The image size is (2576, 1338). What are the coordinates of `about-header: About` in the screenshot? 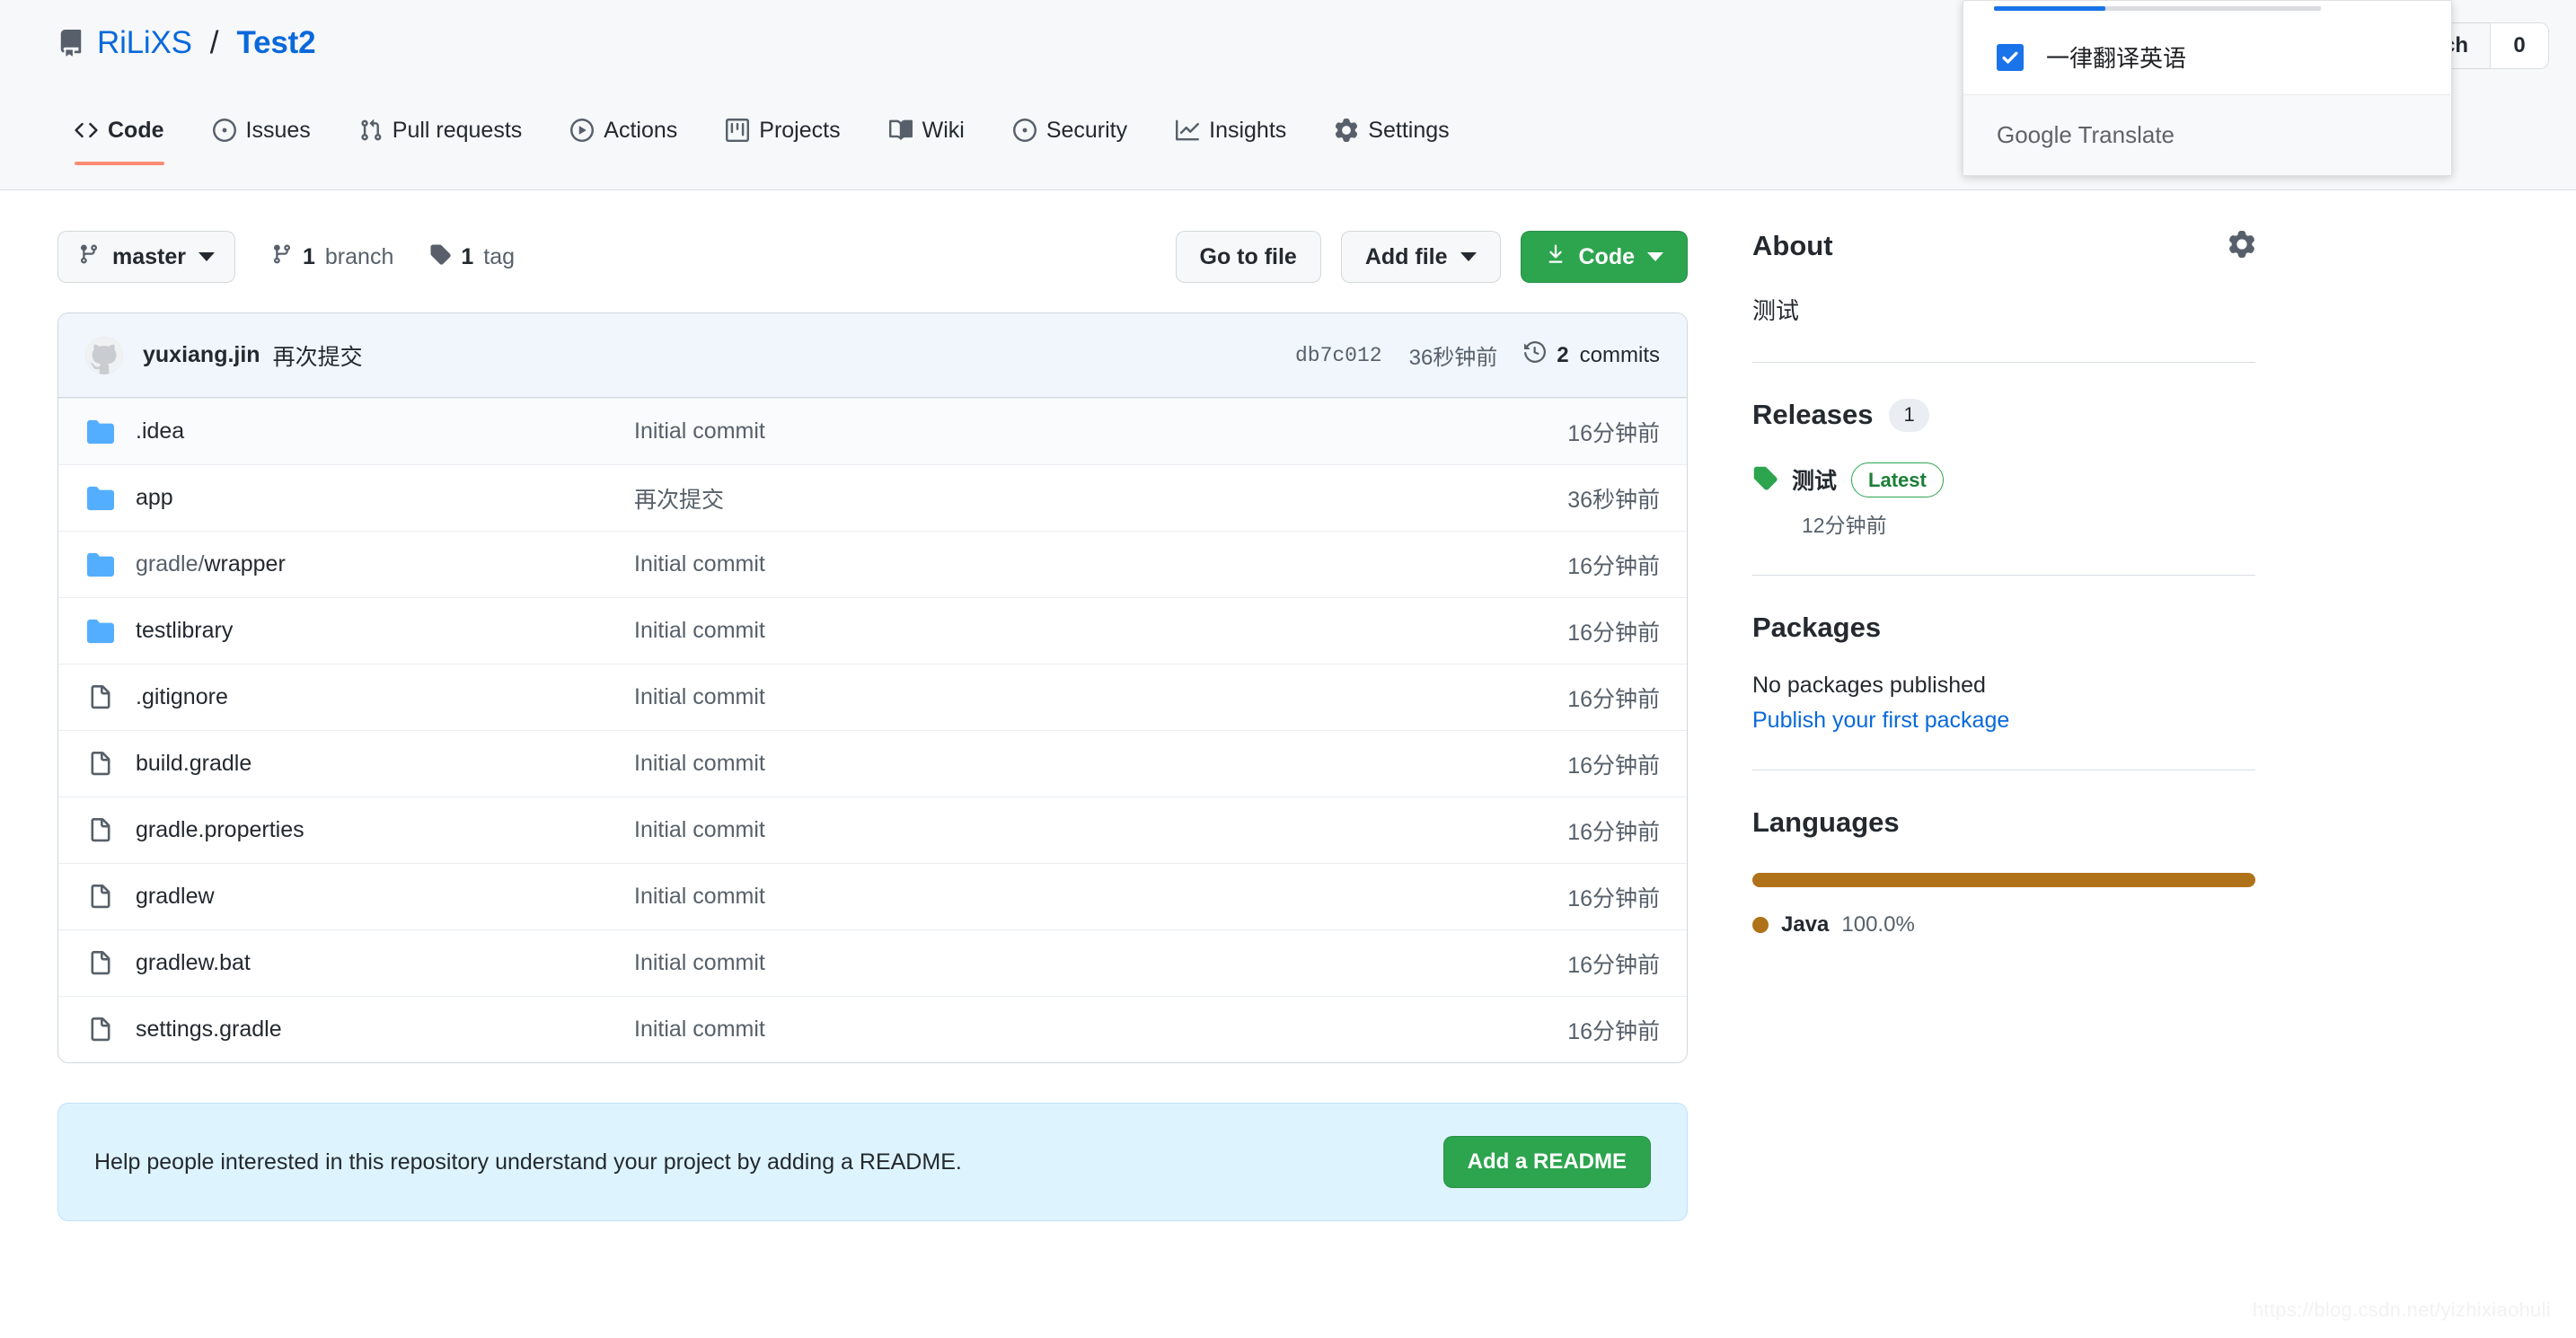 It's located at (2003, 246).